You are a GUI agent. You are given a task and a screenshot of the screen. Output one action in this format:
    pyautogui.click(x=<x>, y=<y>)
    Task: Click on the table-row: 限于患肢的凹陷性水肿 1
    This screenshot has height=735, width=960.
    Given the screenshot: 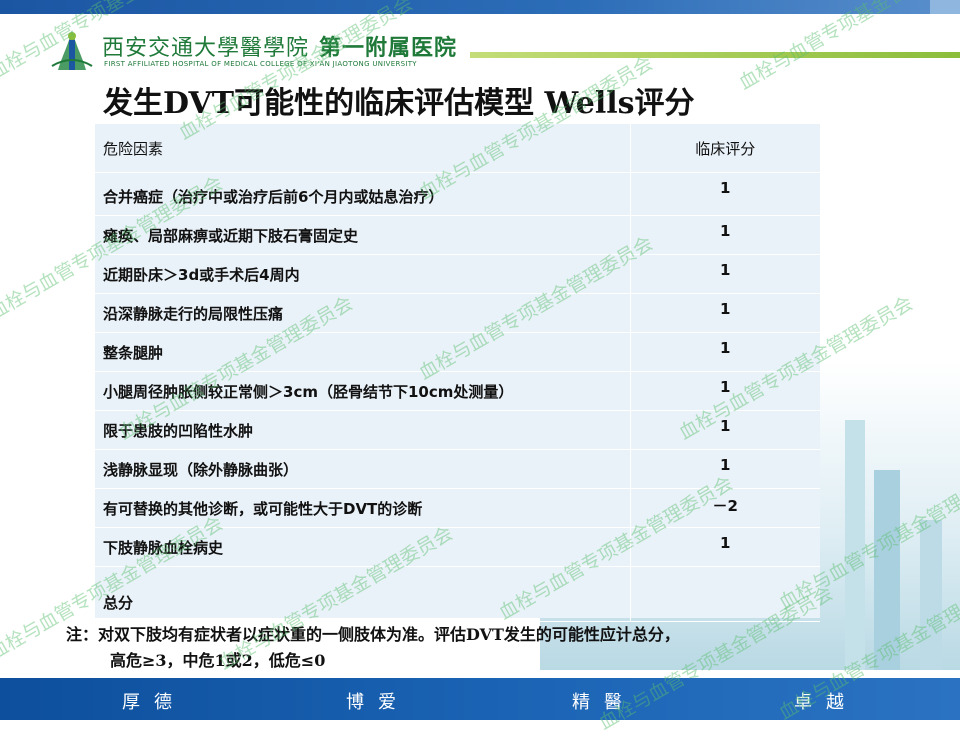 What is the action you would take?
    pyautogui.click(x=457, y=430)
    